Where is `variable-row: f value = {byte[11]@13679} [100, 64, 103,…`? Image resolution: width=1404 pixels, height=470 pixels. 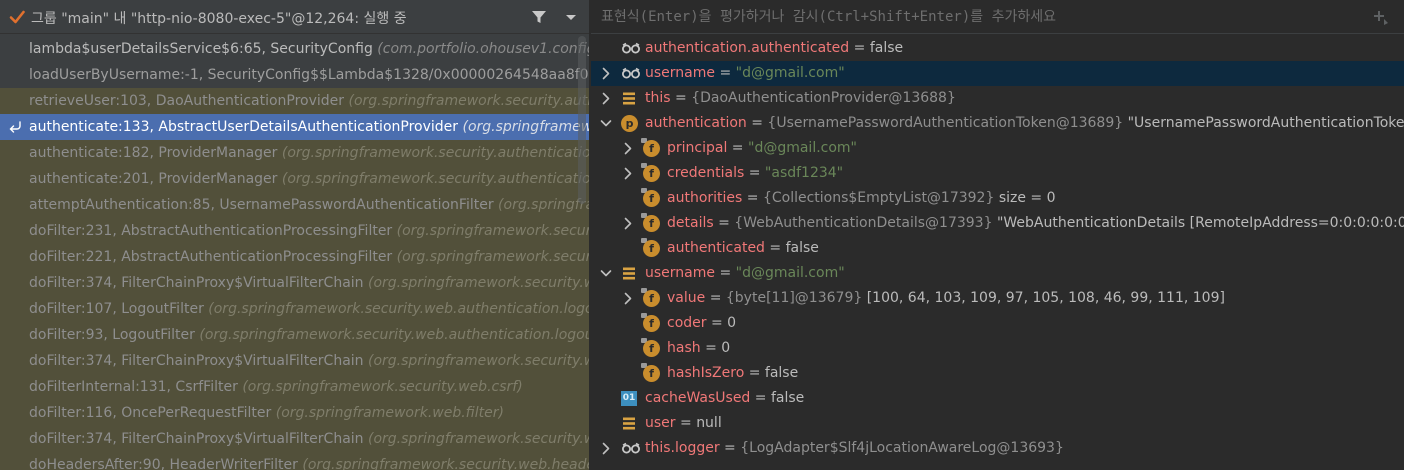
variable-row: f value = {byte[11]@13679} [100, 64, 103,… is located at coordinates (997, 298).